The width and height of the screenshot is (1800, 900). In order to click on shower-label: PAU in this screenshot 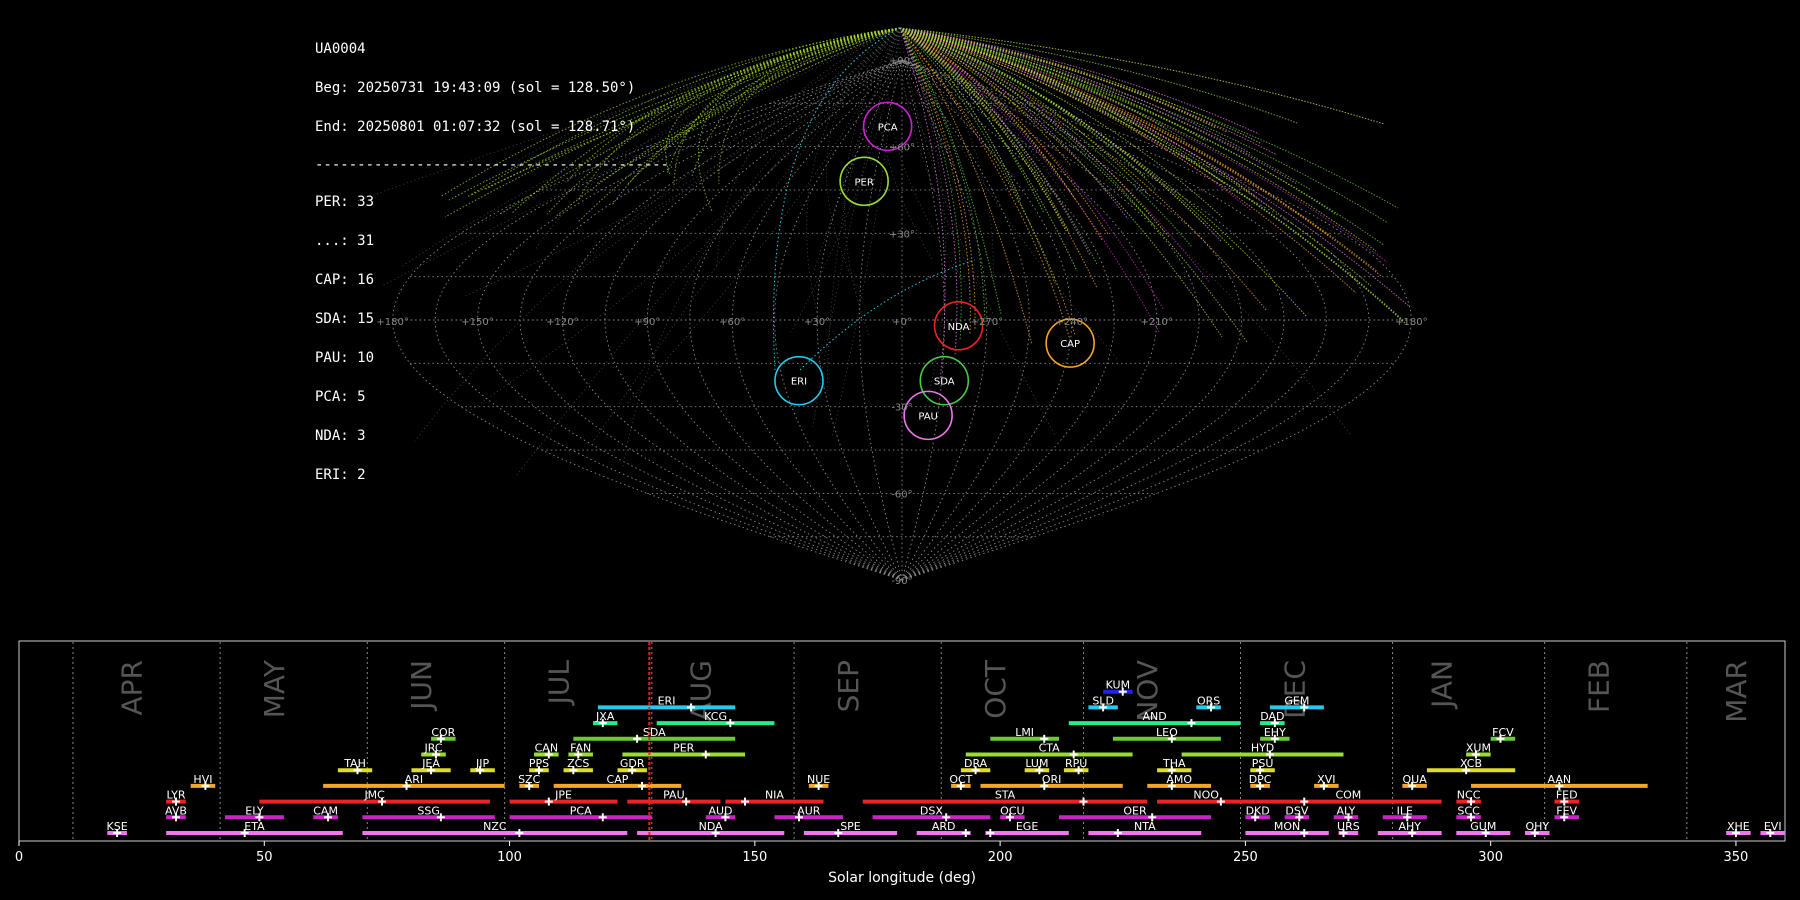, I will do `click(674, 795)`.